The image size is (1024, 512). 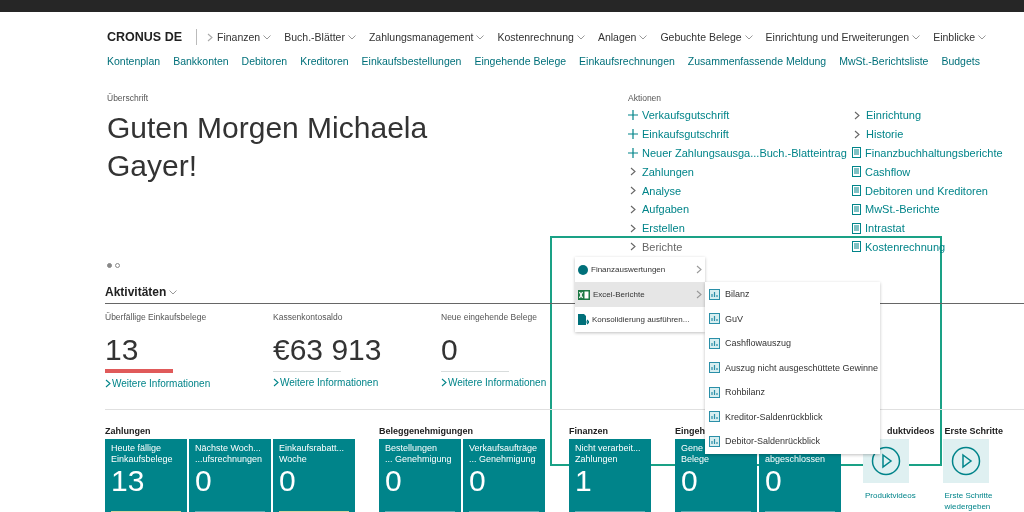 I want to click on nav-link: Debitoren, so click(x=264, y=61).